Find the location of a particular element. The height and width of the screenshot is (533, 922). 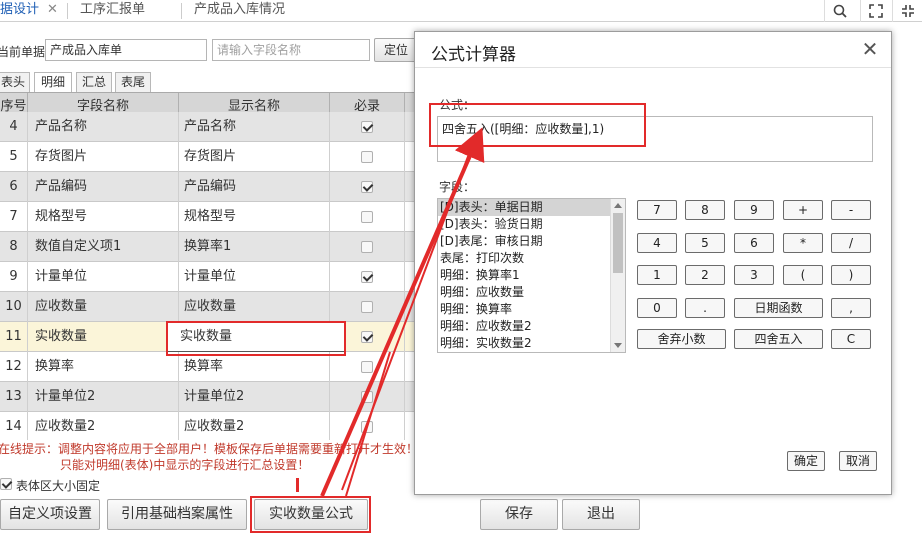

arrow-shadow-line is located at coordinates (407, 318).